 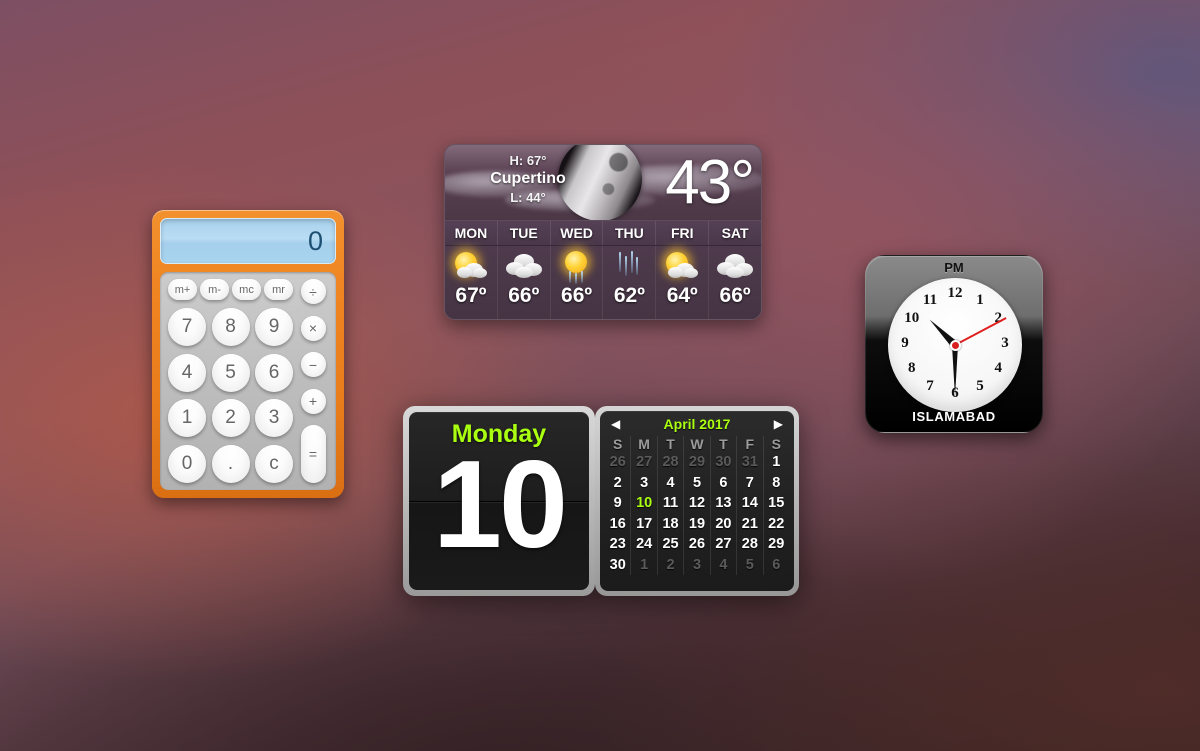 I want to click on calendar-dow-thu: T, so click(x=724, y=444).